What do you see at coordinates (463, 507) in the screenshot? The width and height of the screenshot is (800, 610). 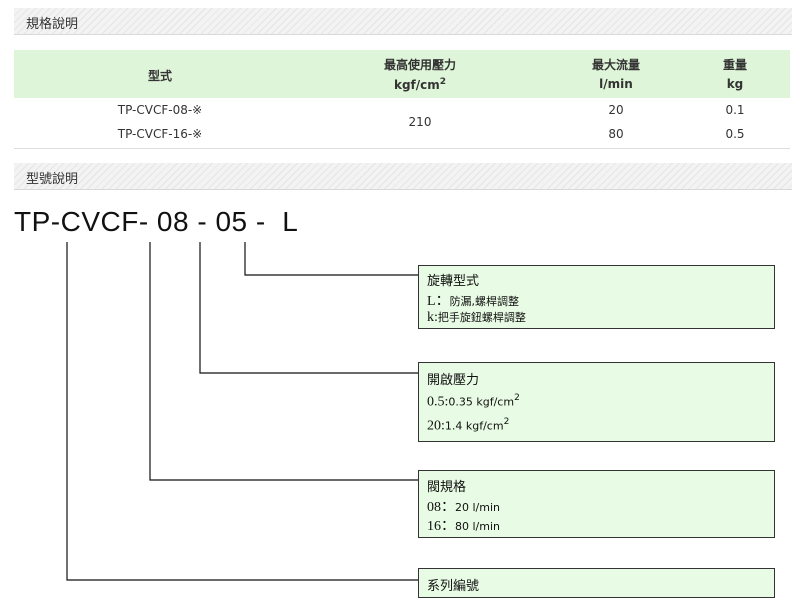 I see `valve-size-line1: 08：20 l/min` at bounding box center [463, 507].